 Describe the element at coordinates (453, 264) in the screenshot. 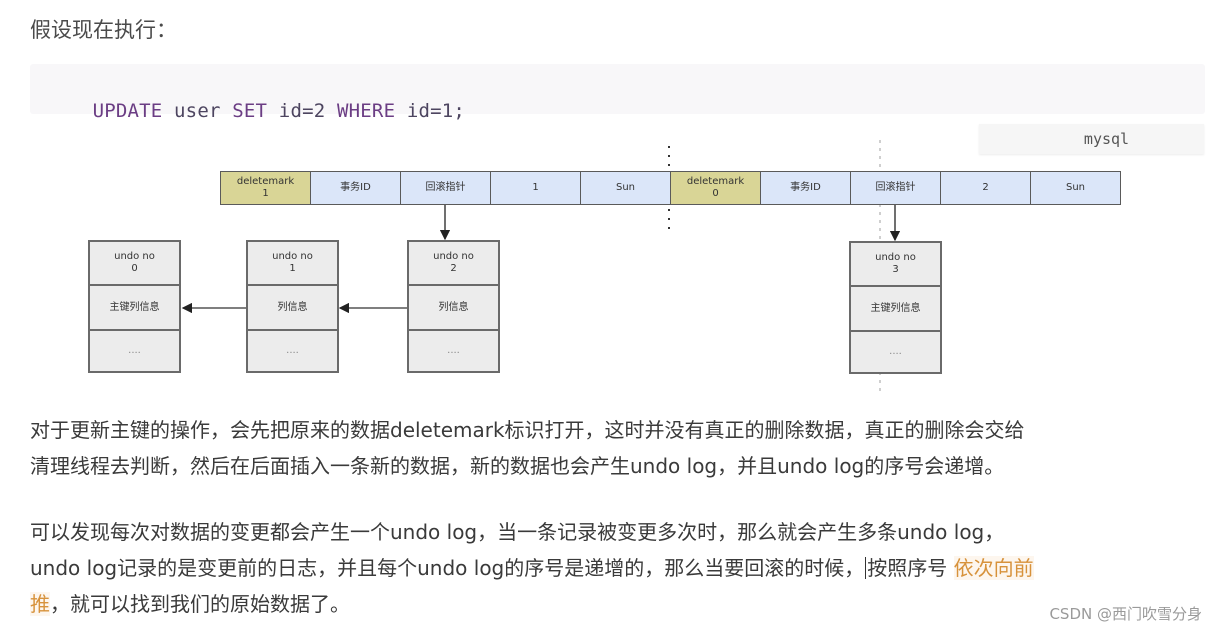

I see `undo-log-title: undo no 2` at that location.